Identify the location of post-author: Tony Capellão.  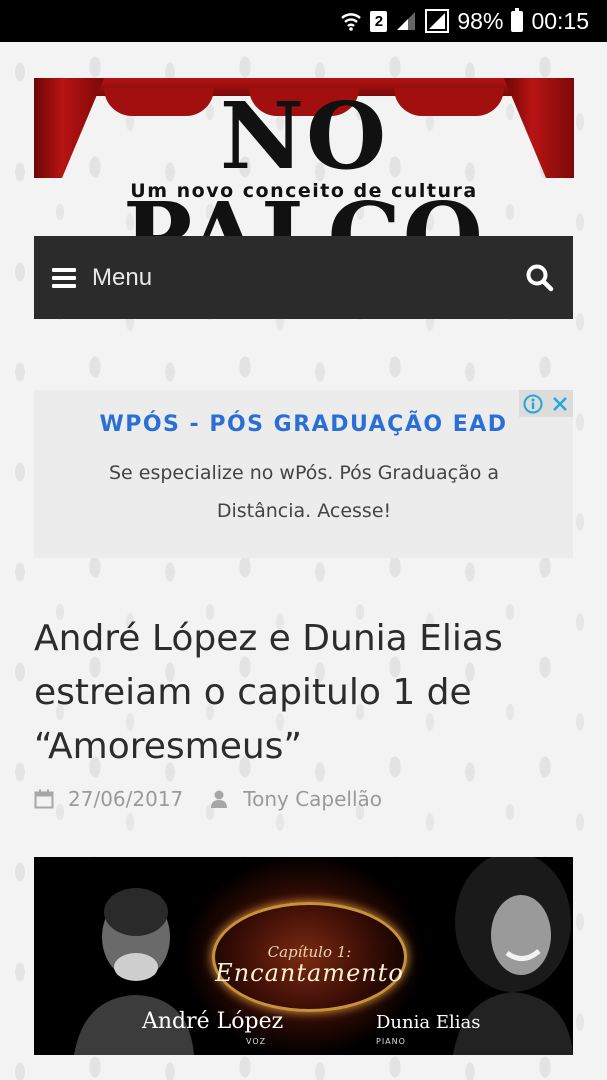
(312, 799).